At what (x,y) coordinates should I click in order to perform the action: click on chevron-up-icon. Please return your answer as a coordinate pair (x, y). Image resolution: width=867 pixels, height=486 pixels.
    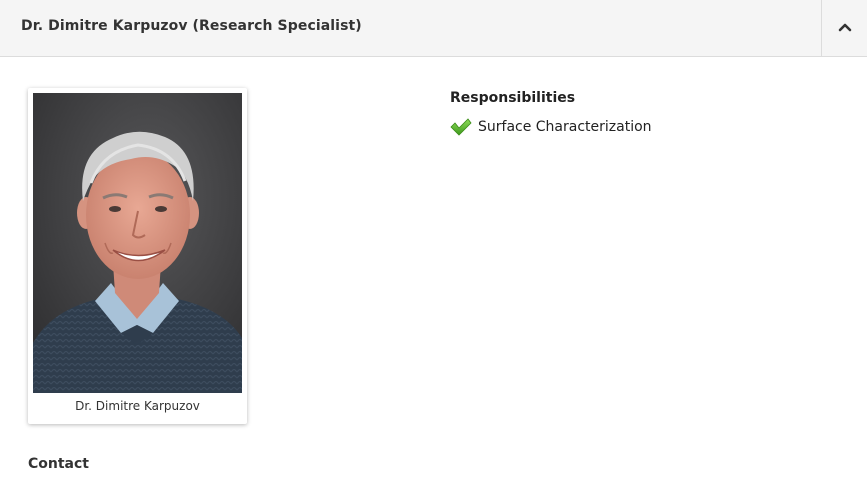
    Looking at the image, I should click on (845, 27).